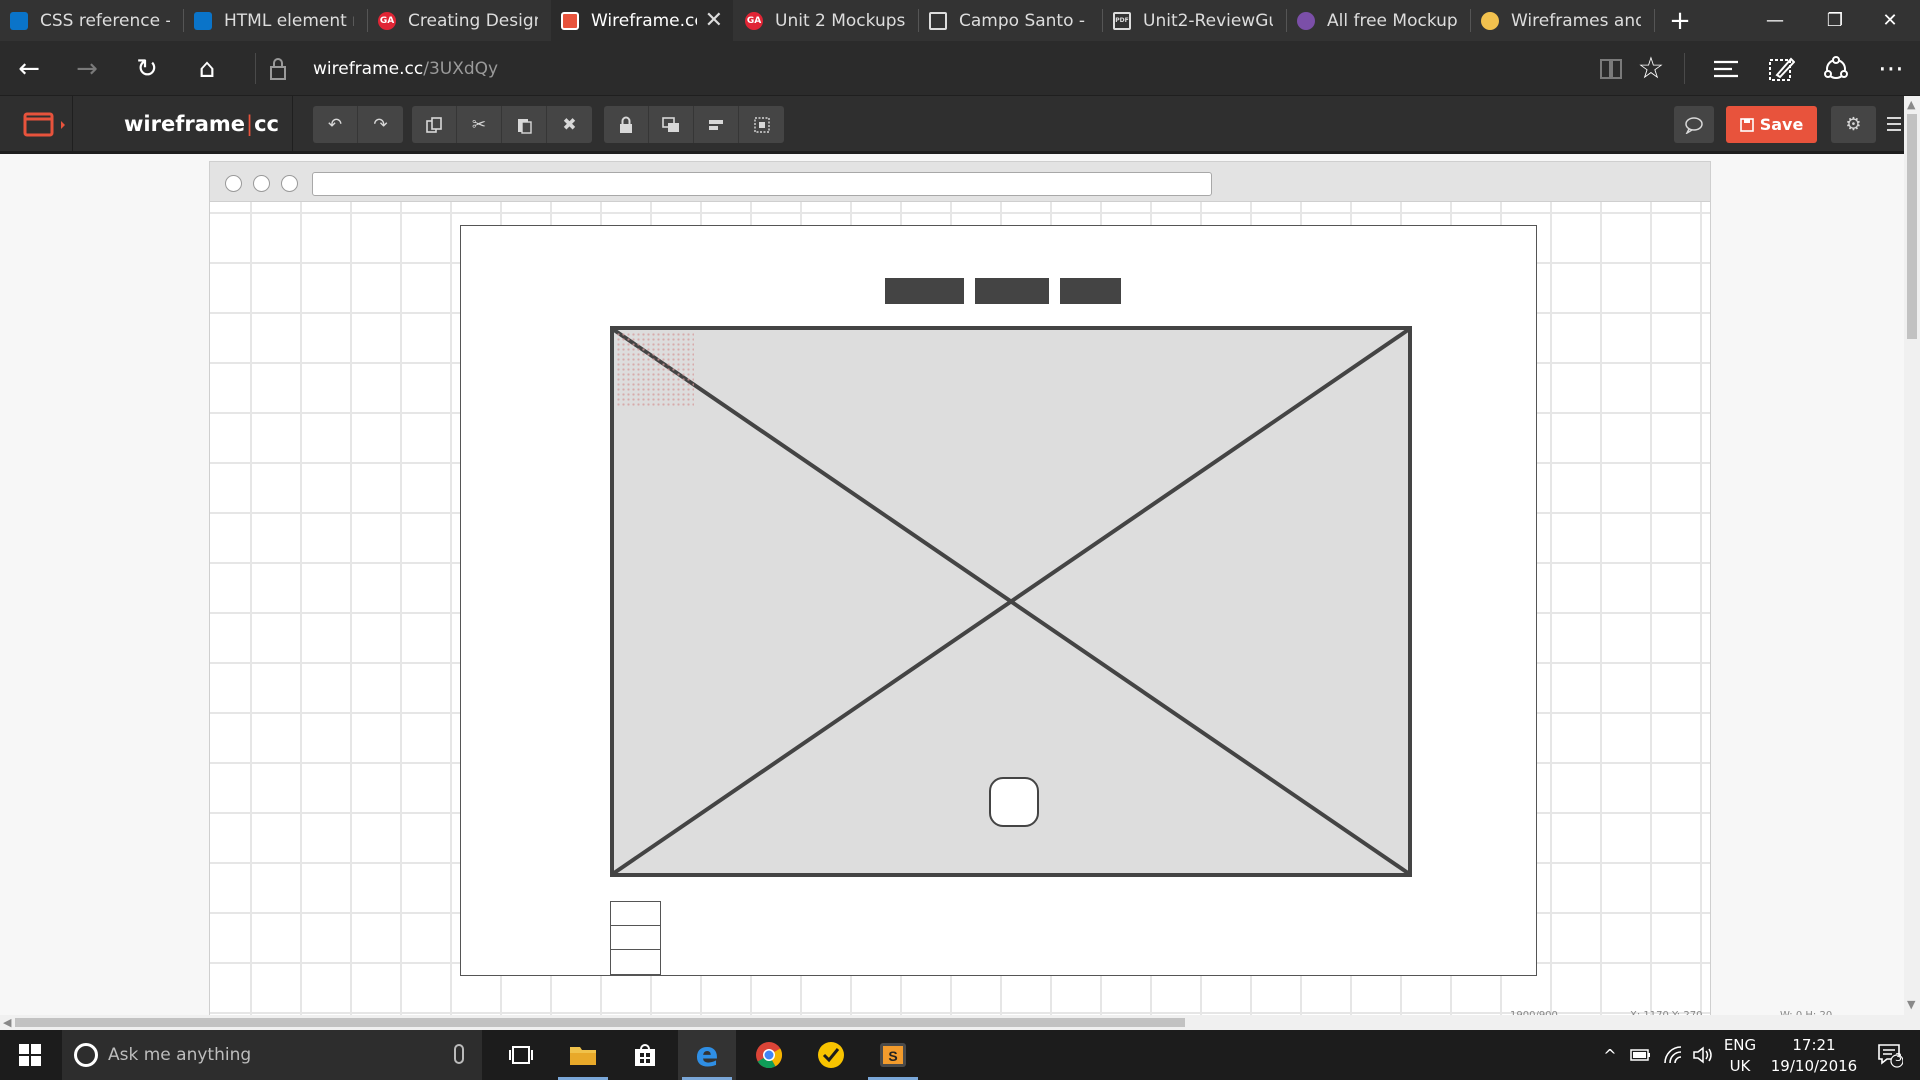 The height and width of the screenshot is (1080, 1920). I want to click on search-placeholder: Ask me anything, so click(180, 1055).